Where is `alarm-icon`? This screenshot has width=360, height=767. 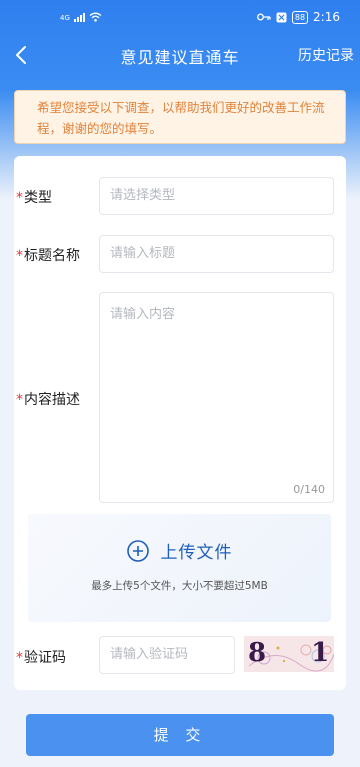
alarm-icon is located at coordinates (281, 17).